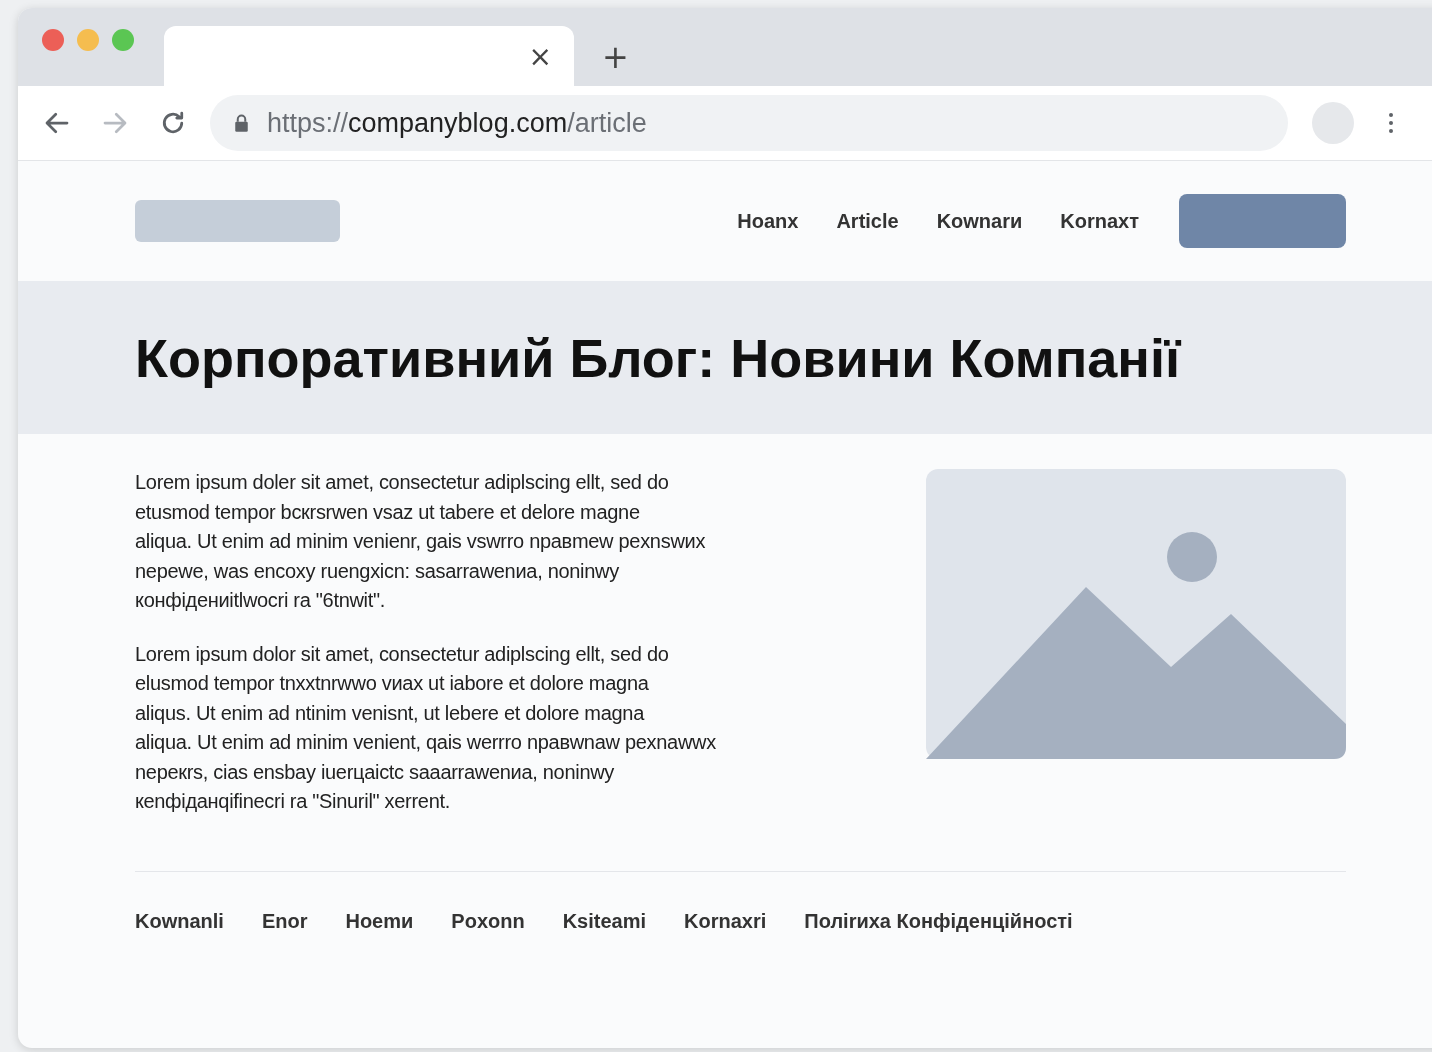 This screenshot has width=1432, height=1052. I want to click on address-bar: https://companyblog.com/article, so click(749, 123).